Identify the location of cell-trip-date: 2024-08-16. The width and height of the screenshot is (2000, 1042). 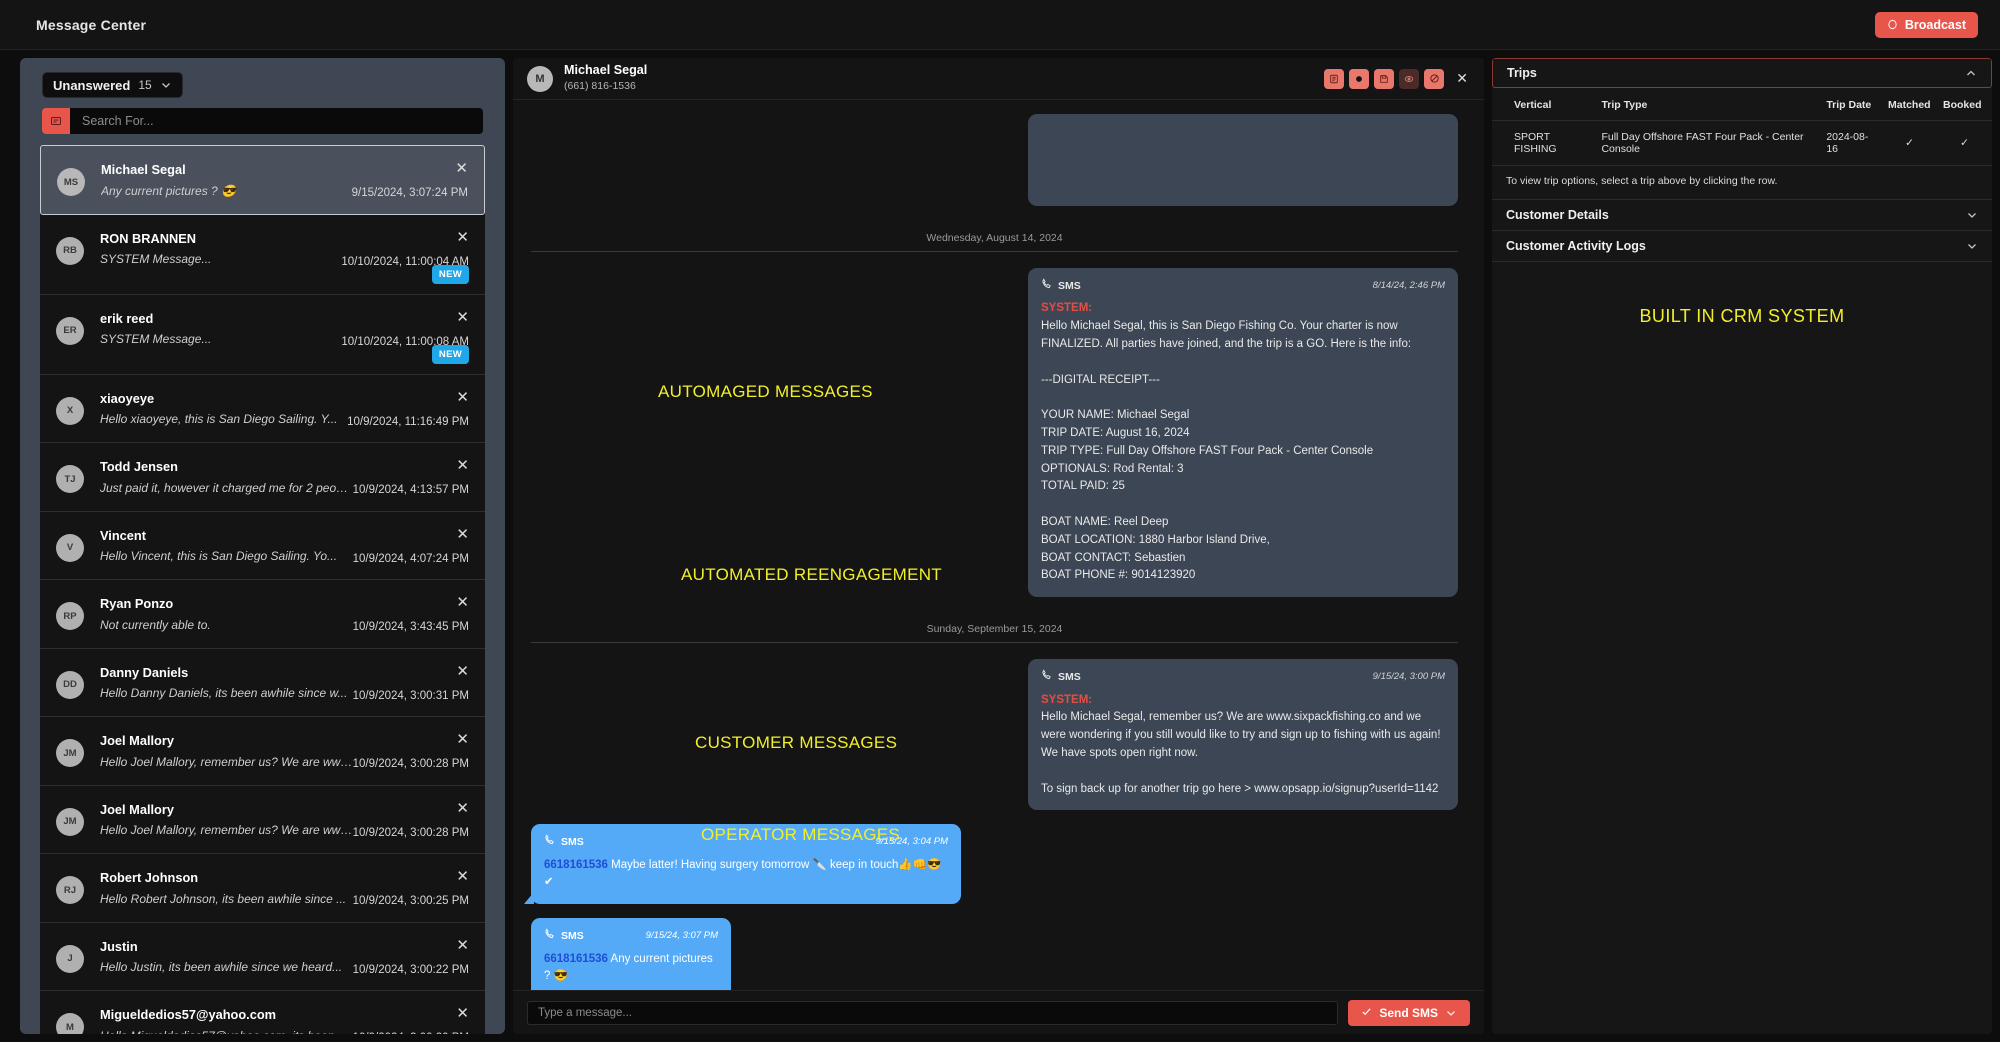
(1851, 143).